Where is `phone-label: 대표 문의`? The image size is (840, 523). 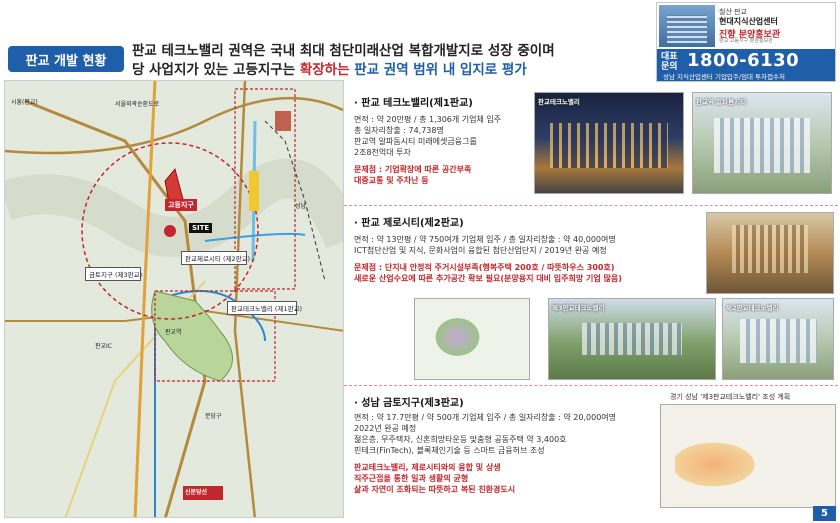
phone-label: 대표 문의 is located at coordinates (669, 62).